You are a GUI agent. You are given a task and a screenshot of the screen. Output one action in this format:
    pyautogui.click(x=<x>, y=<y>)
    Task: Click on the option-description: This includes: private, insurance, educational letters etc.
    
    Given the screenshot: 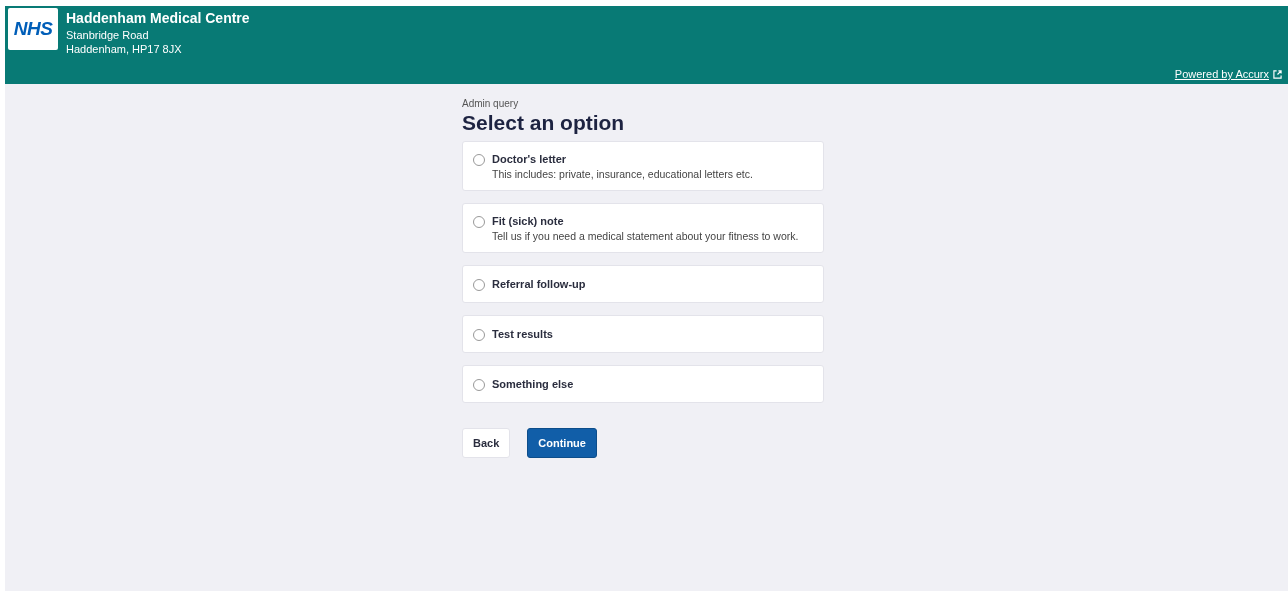 What is the action you would take?
    pyautogui.click(x=622, y=174)
    